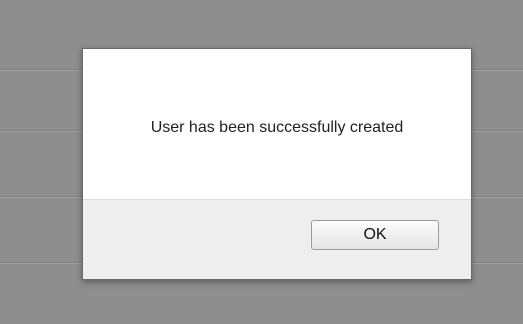 The image size is (523, 324). I want to click on ok-button: OK, so click(375, 235).